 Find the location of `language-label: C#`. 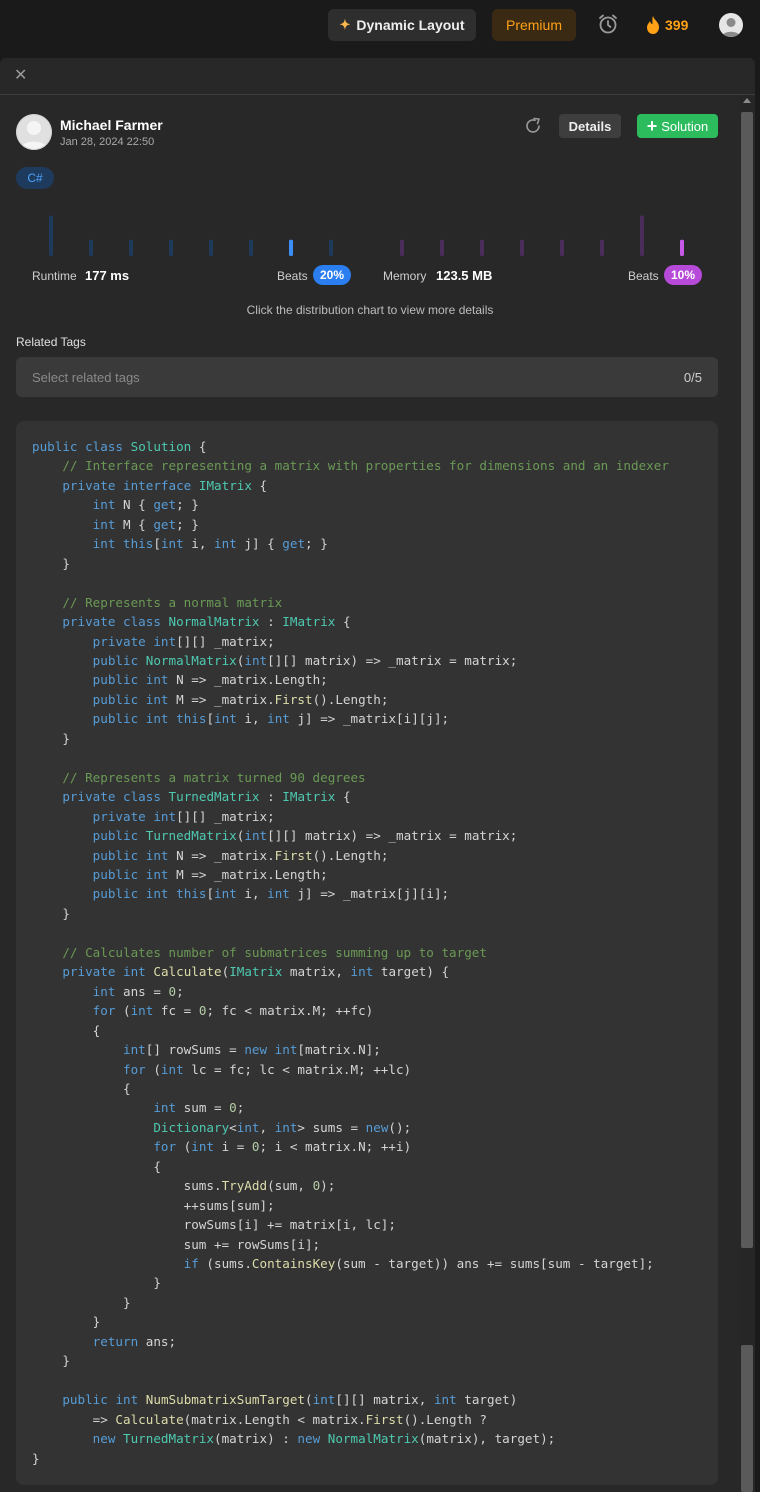

language-label: C# is located at coordinates (35, 178).